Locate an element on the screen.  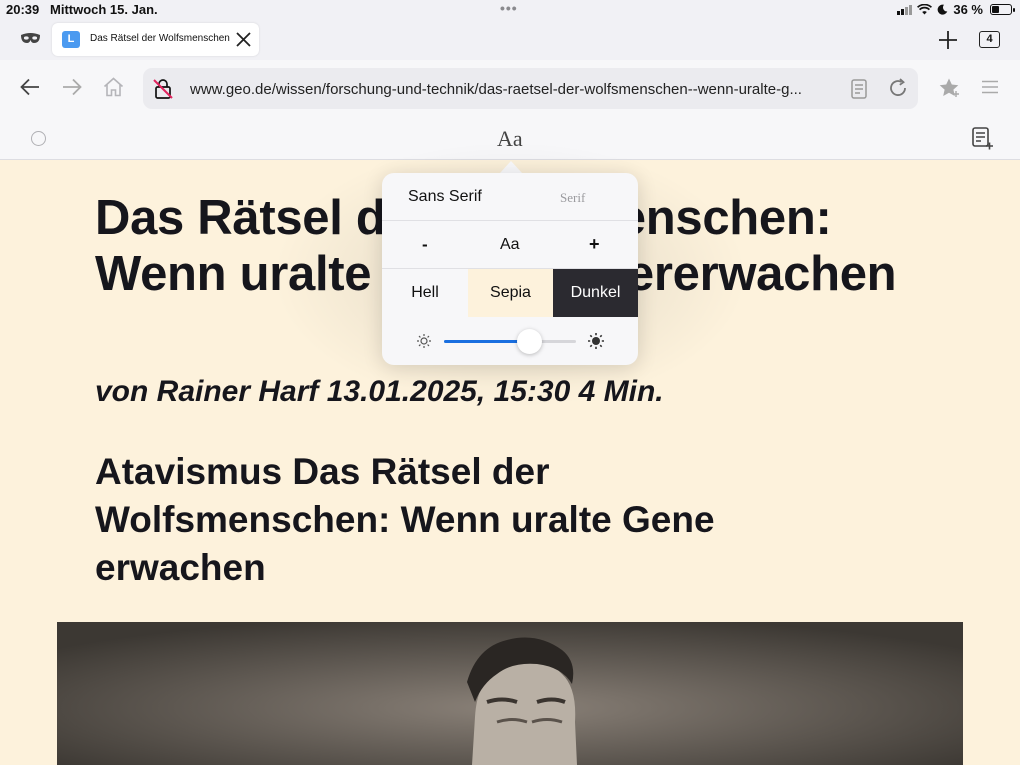
font-size-row: - Aa + is located at coordinates (510, 245).